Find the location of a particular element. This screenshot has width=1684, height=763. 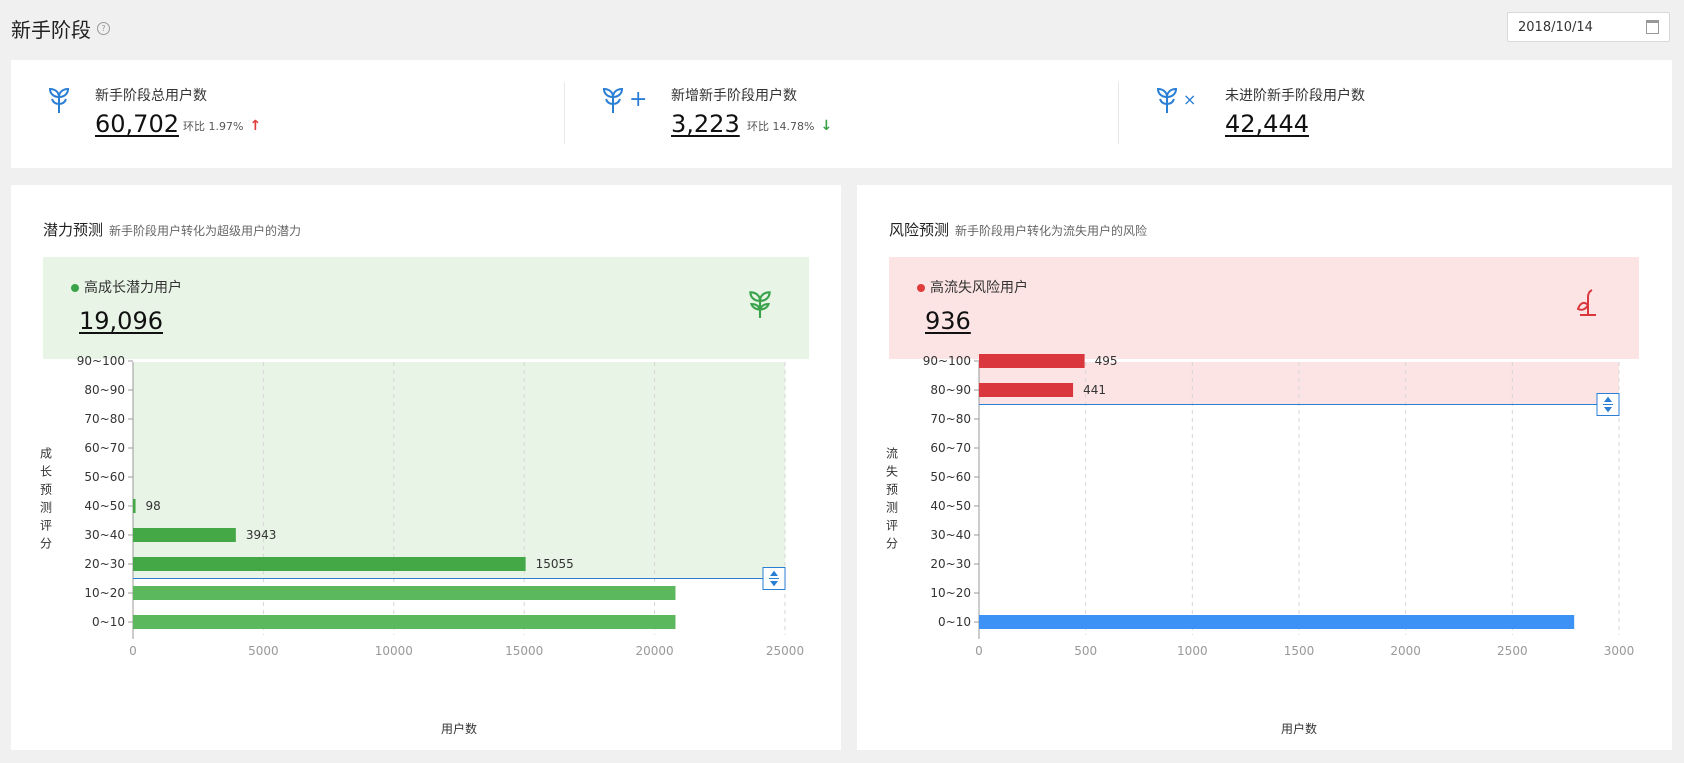

calendar-icon is located at coordinates (1652, 27).